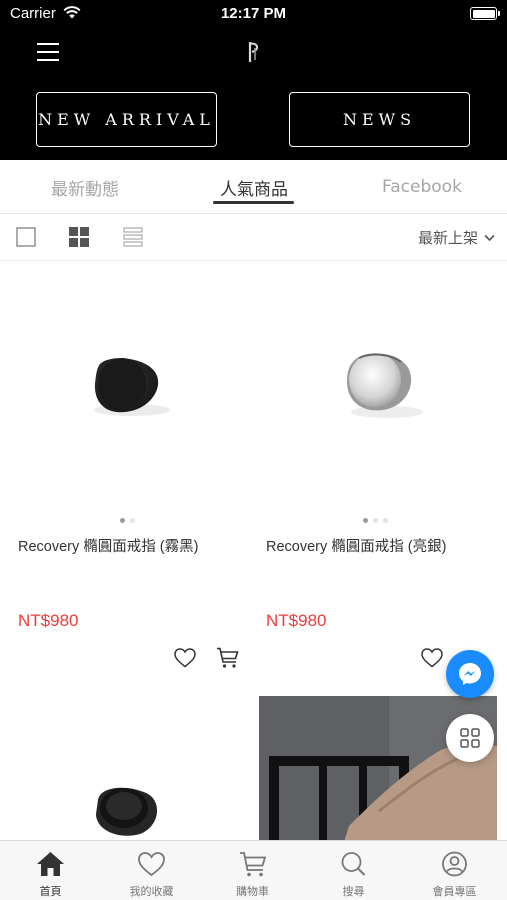  I want to click on nav-label: 會員專區, so click(454, 891).